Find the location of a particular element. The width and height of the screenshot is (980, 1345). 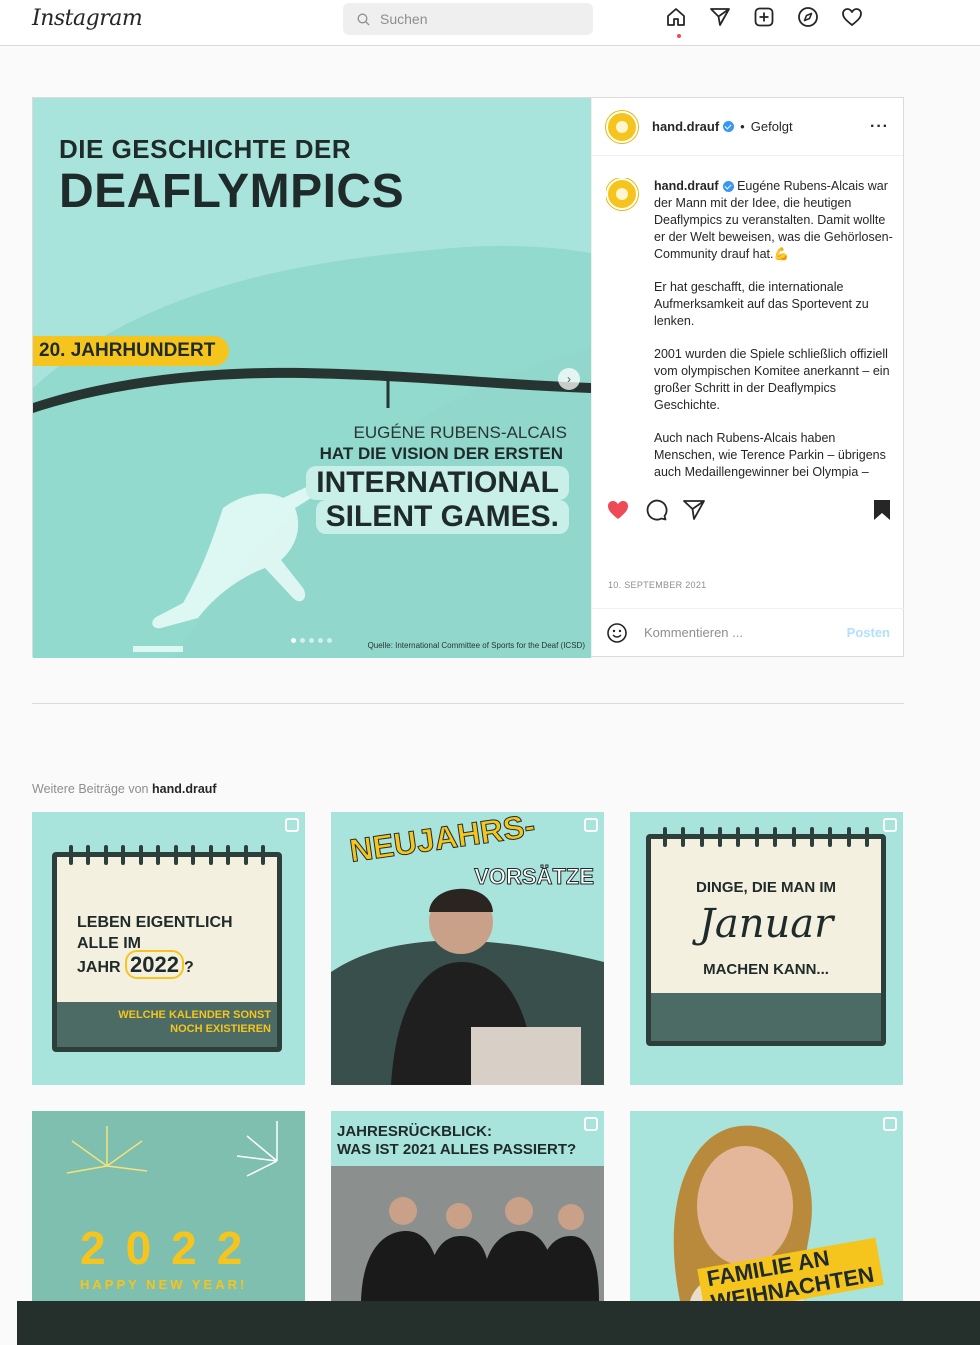

explore-icon is located at coordinates (808, 17).